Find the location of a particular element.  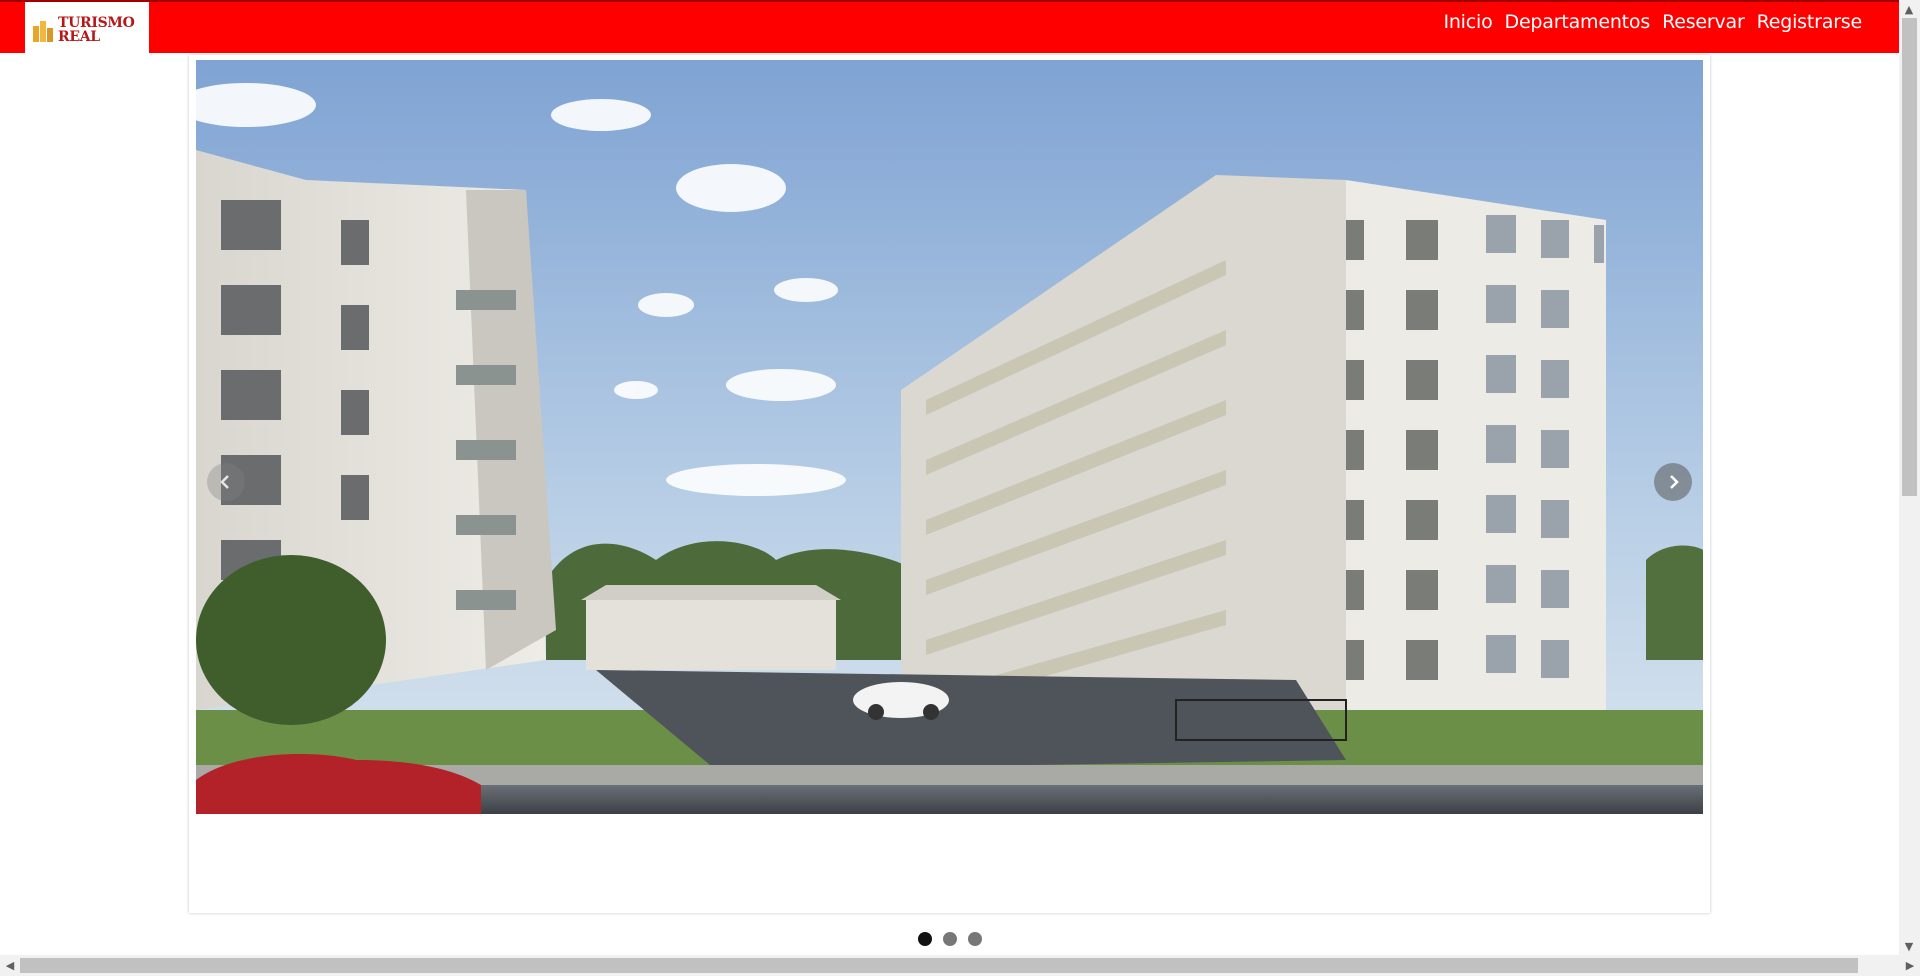

vertical-scroll-thumb is located at coordinates (1909, 257).